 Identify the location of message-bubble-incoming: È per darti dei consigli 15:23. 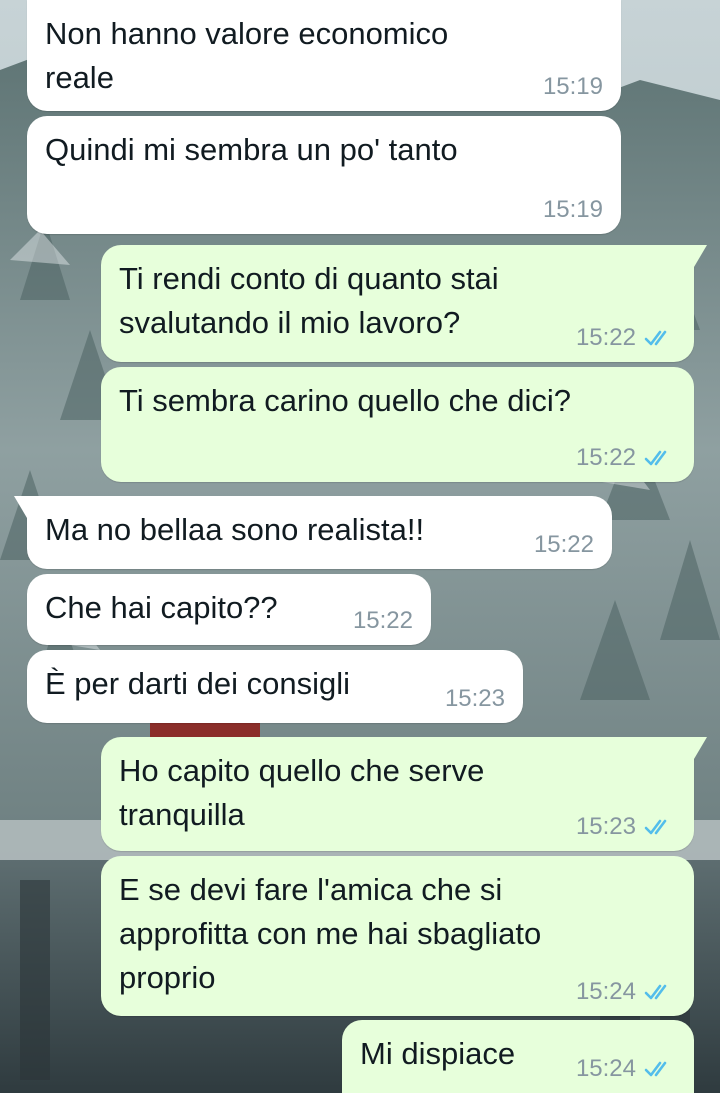
(275, 686).